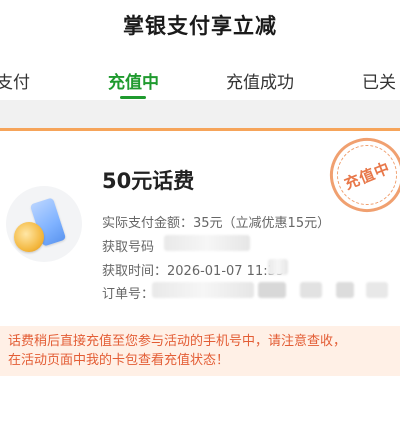 Image resolution: width=400 pixels, height=428 pixels. What do you see at coordinates (128, 247) in the screenshot?
I see `account-label: 获取号码` at bounding box center [128, 247].